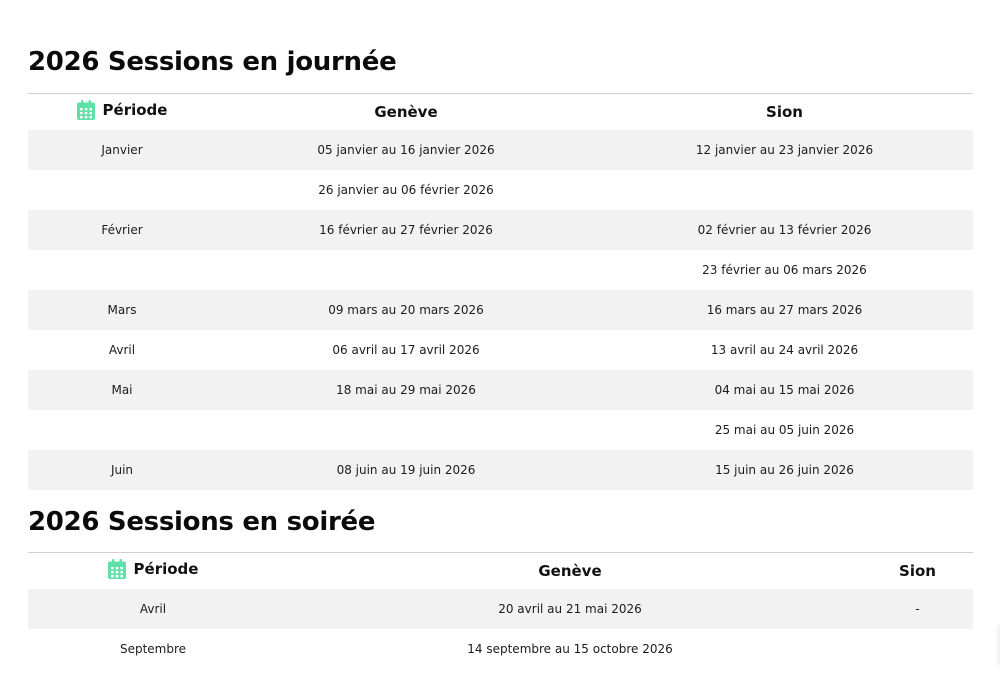 The width and height of the screenshot is (1000, 700). Describe the element at coordinates (784, 350) in the screenshot. I see `sion-cell: 13 avril au 24 avril 2026` at that location.